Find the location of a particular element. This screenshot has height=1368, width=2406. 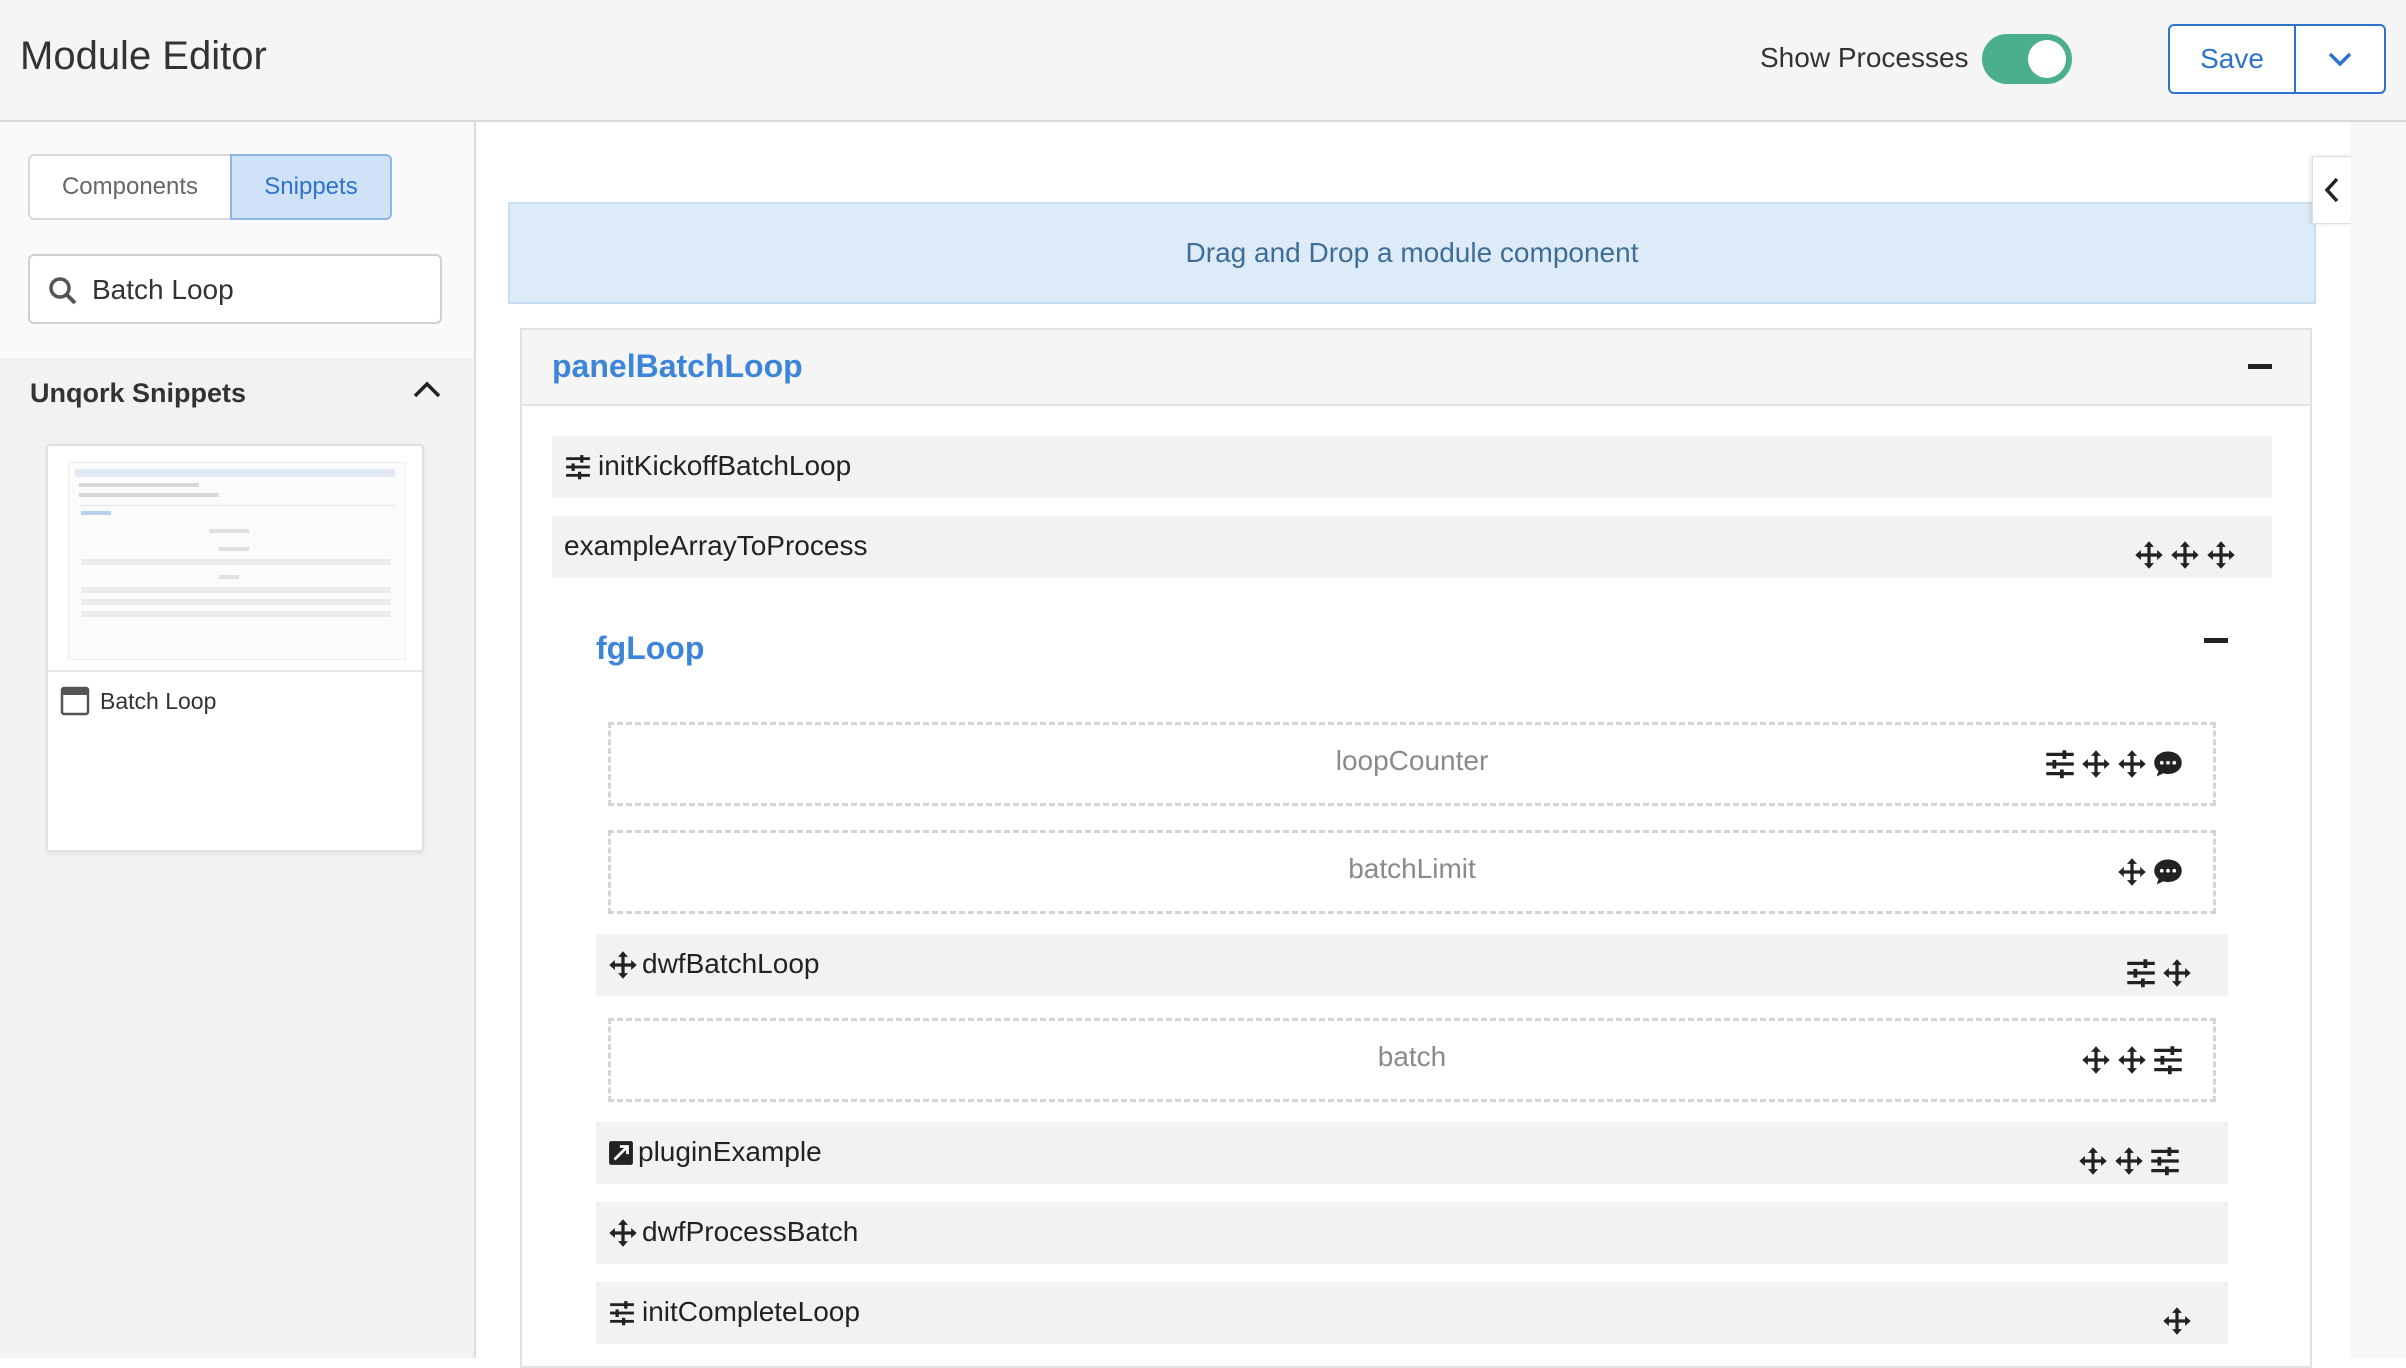

snippet-card: Batch Loop is located at coordinates (235, 648).